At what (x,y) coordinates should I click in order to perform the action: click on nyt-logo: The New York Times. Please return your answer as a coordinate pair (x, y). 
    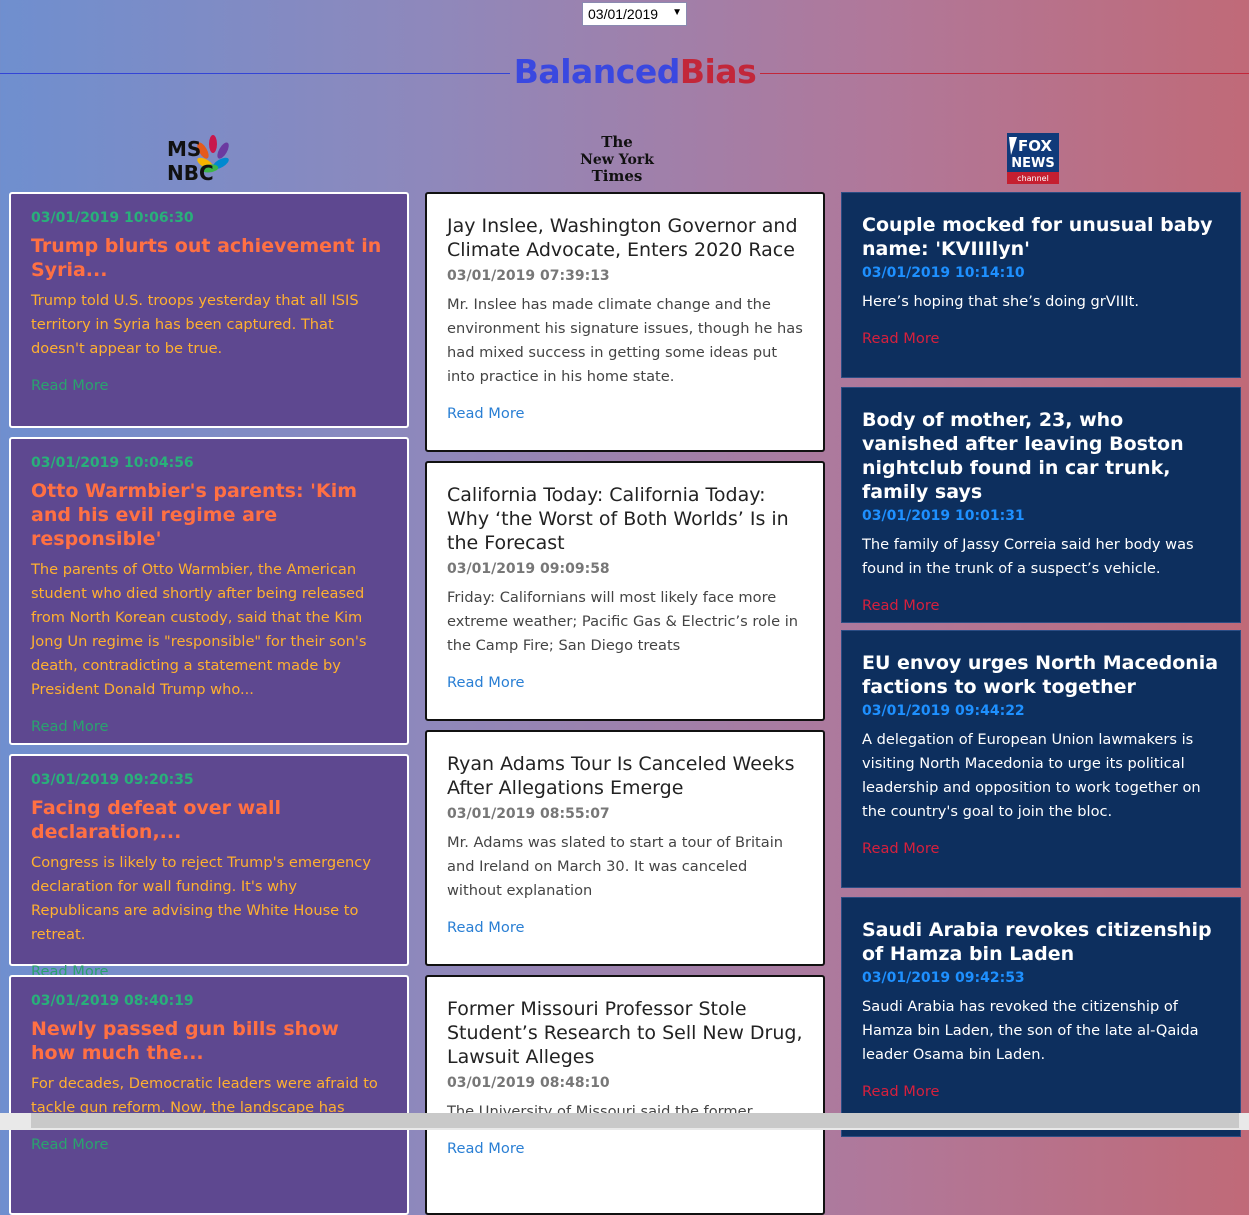
    Looking at the image, I should click on (617, 159).